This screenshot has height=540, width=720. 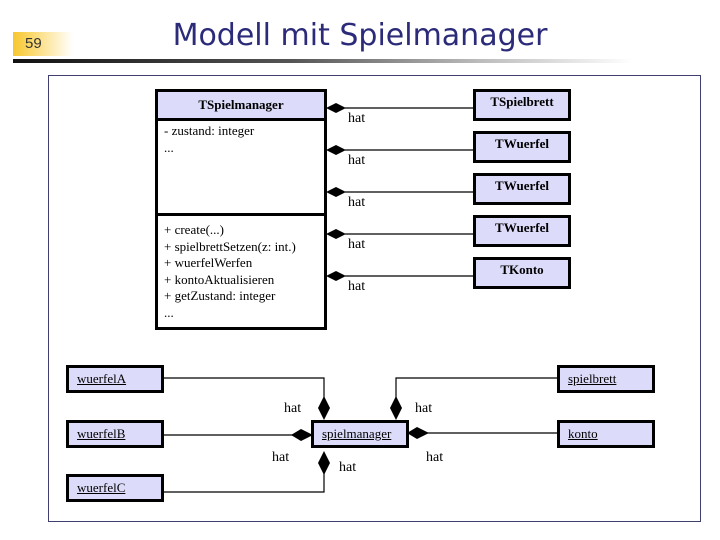 I want to click on class-tkonto: TKonto, so click(x=522, y=273).